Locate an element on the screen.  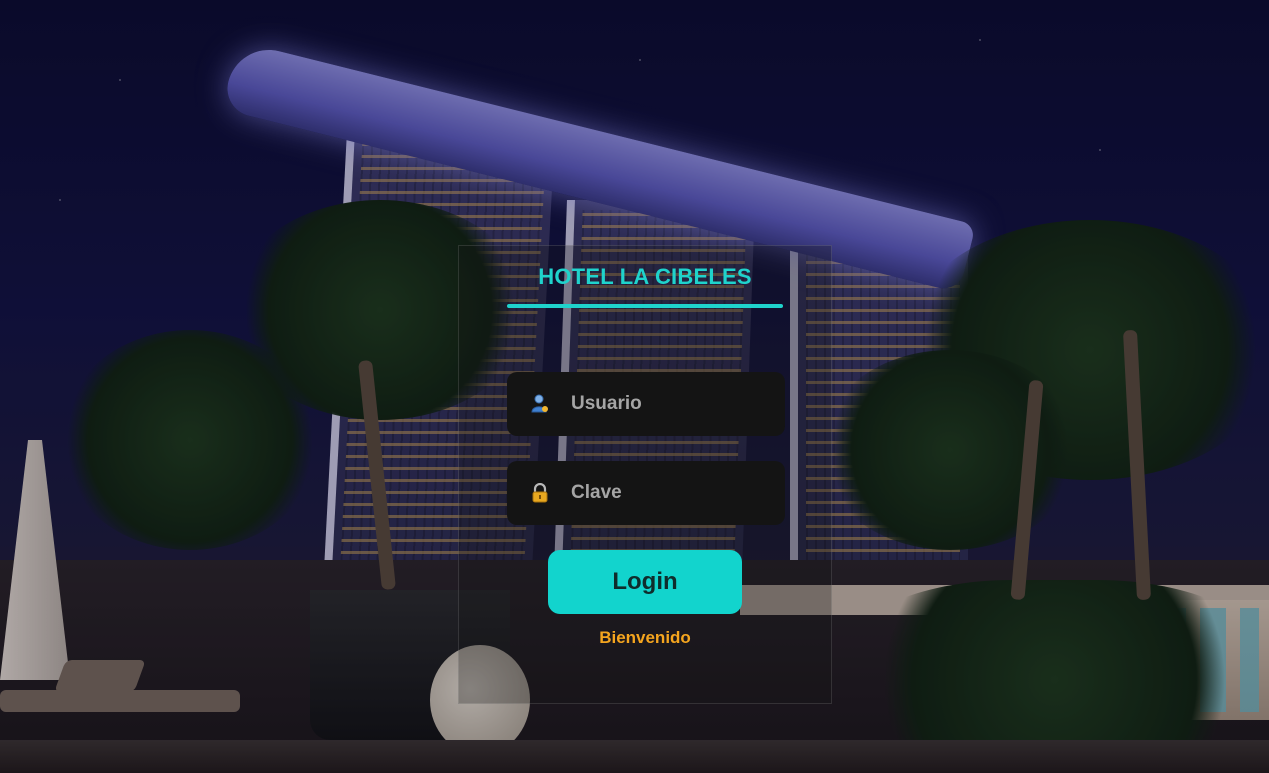
title-underline is located at coordinates (645, 306).